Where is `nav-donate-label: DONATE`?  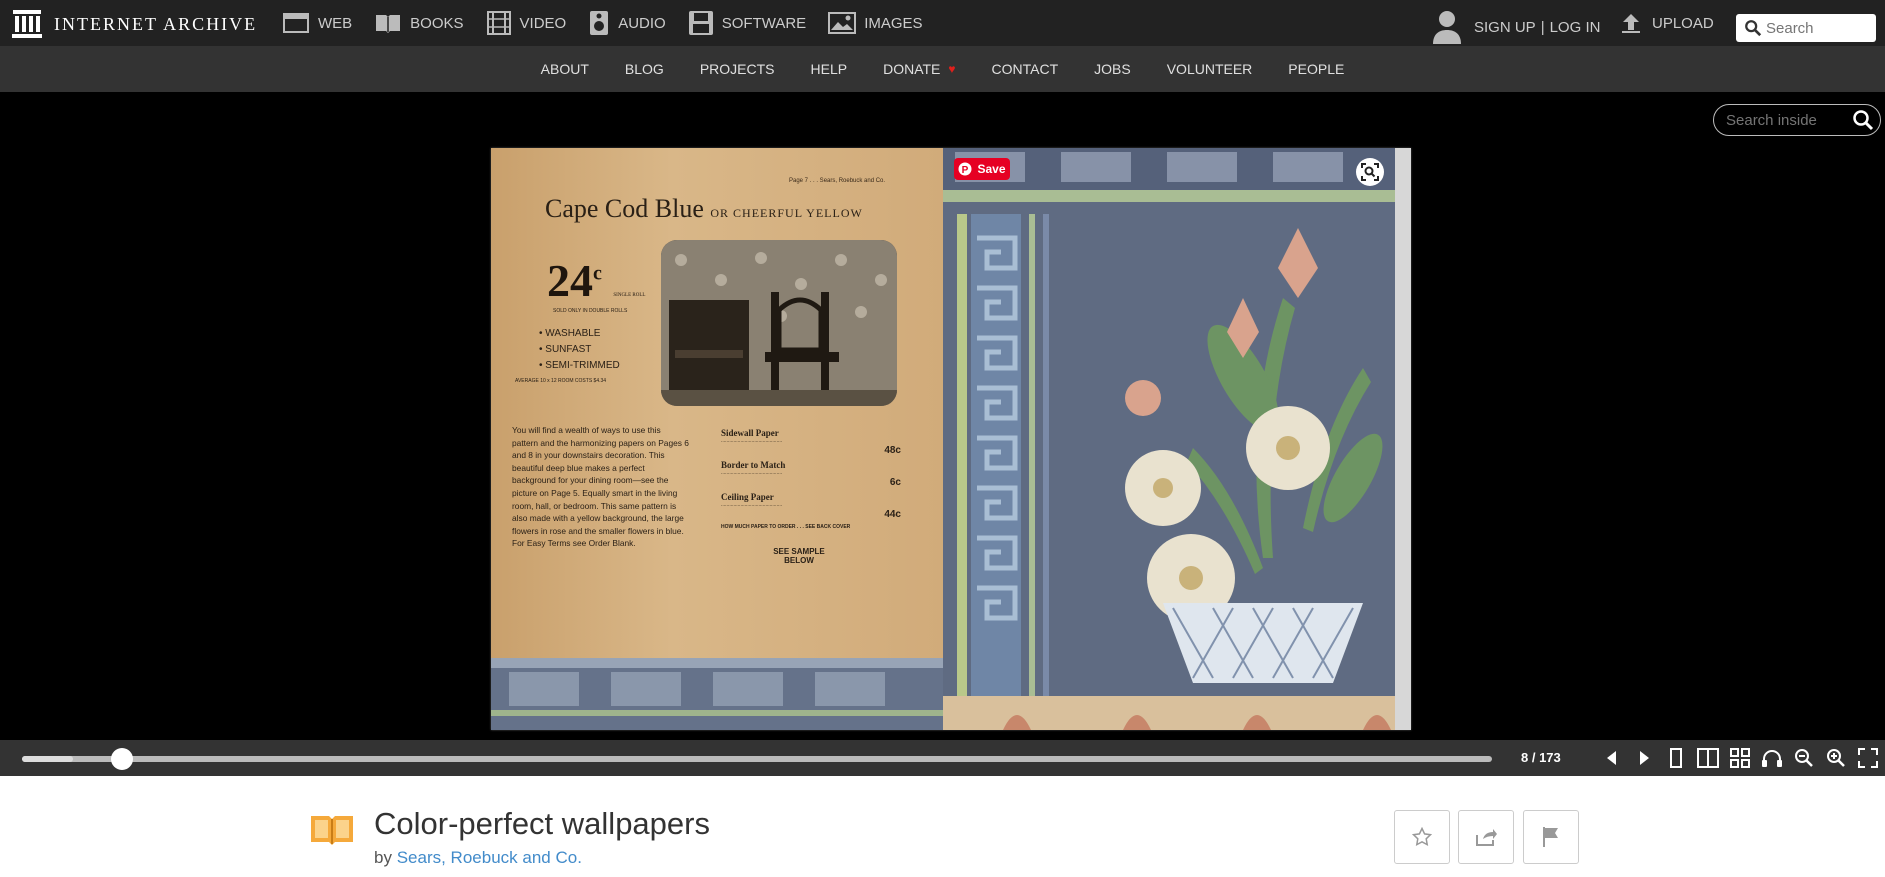
nav-donate-label: DONATE is located at coordinates (912, 69).